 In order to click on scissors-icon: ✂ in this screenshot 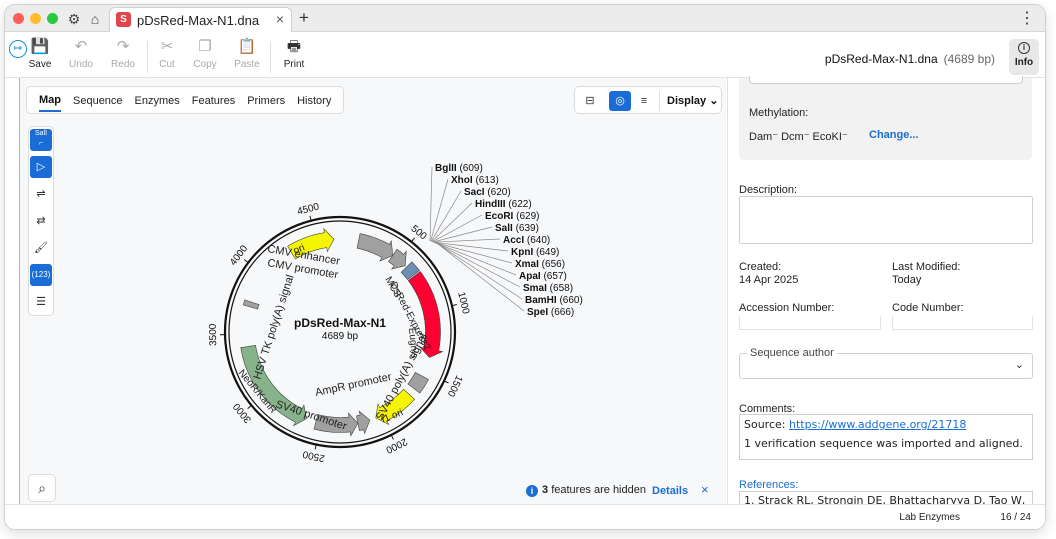, I will do `click(167, 46)`.